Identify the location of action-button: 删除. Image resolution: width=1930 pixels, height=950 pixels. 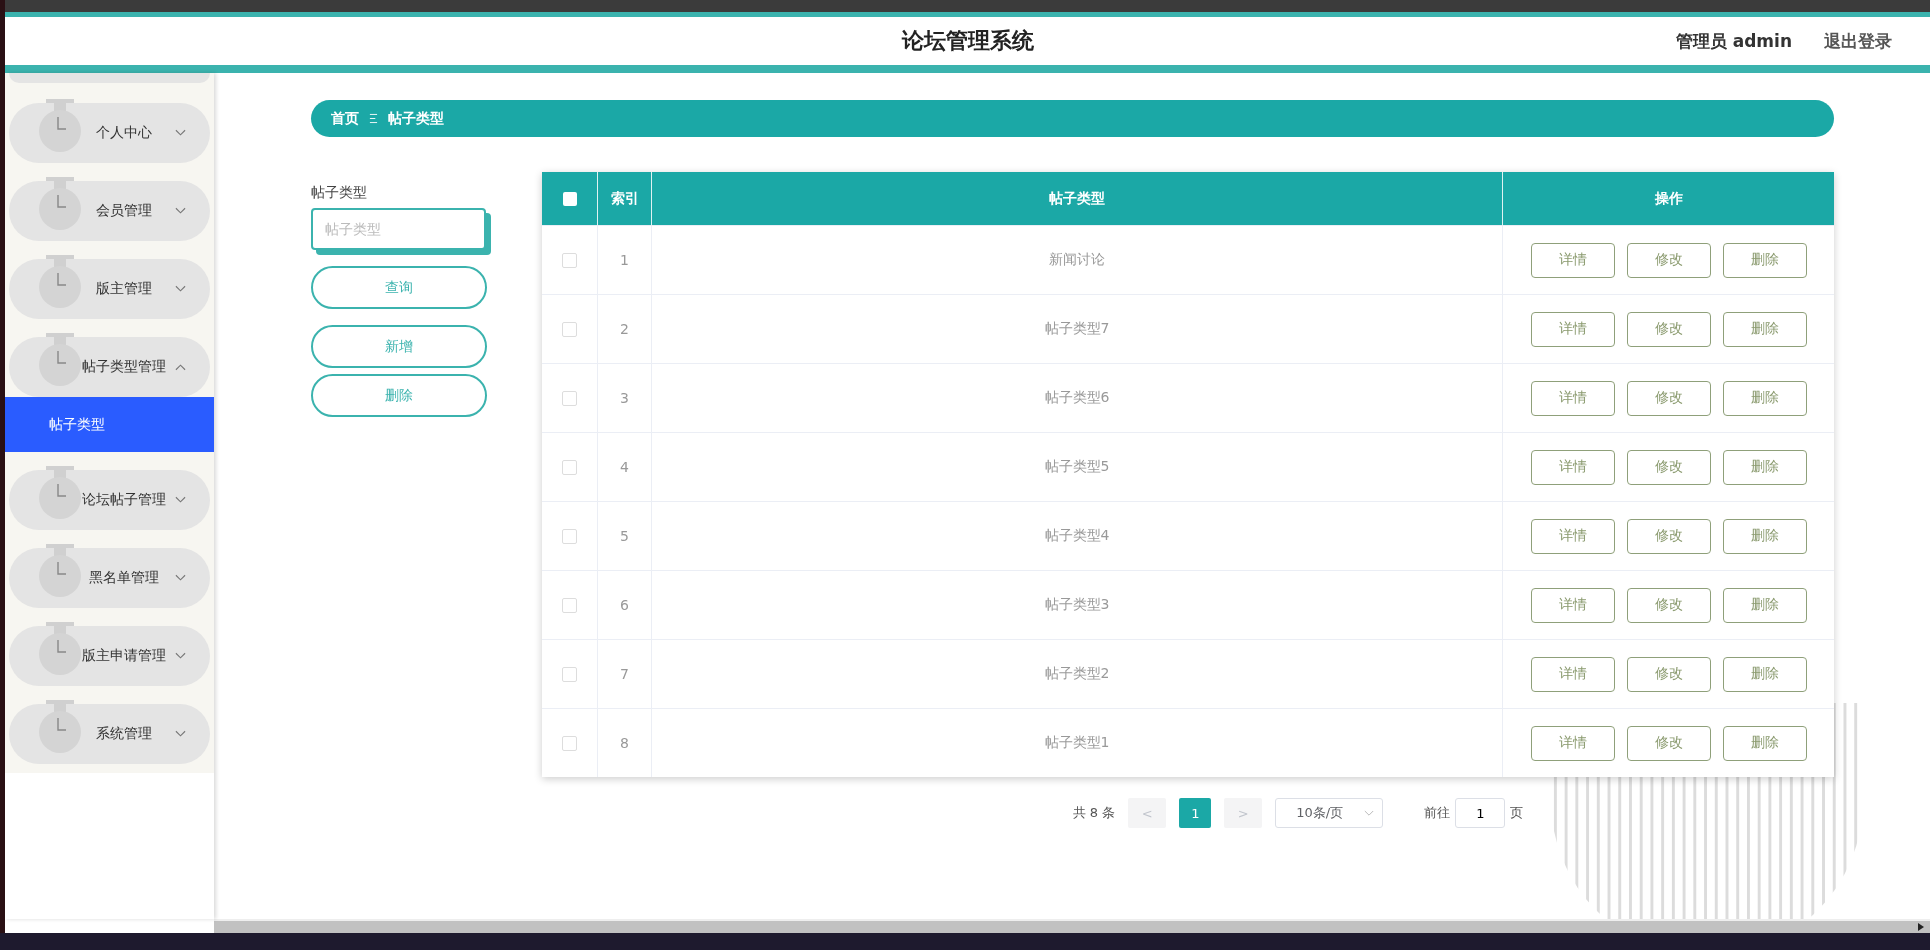
(399, 395).